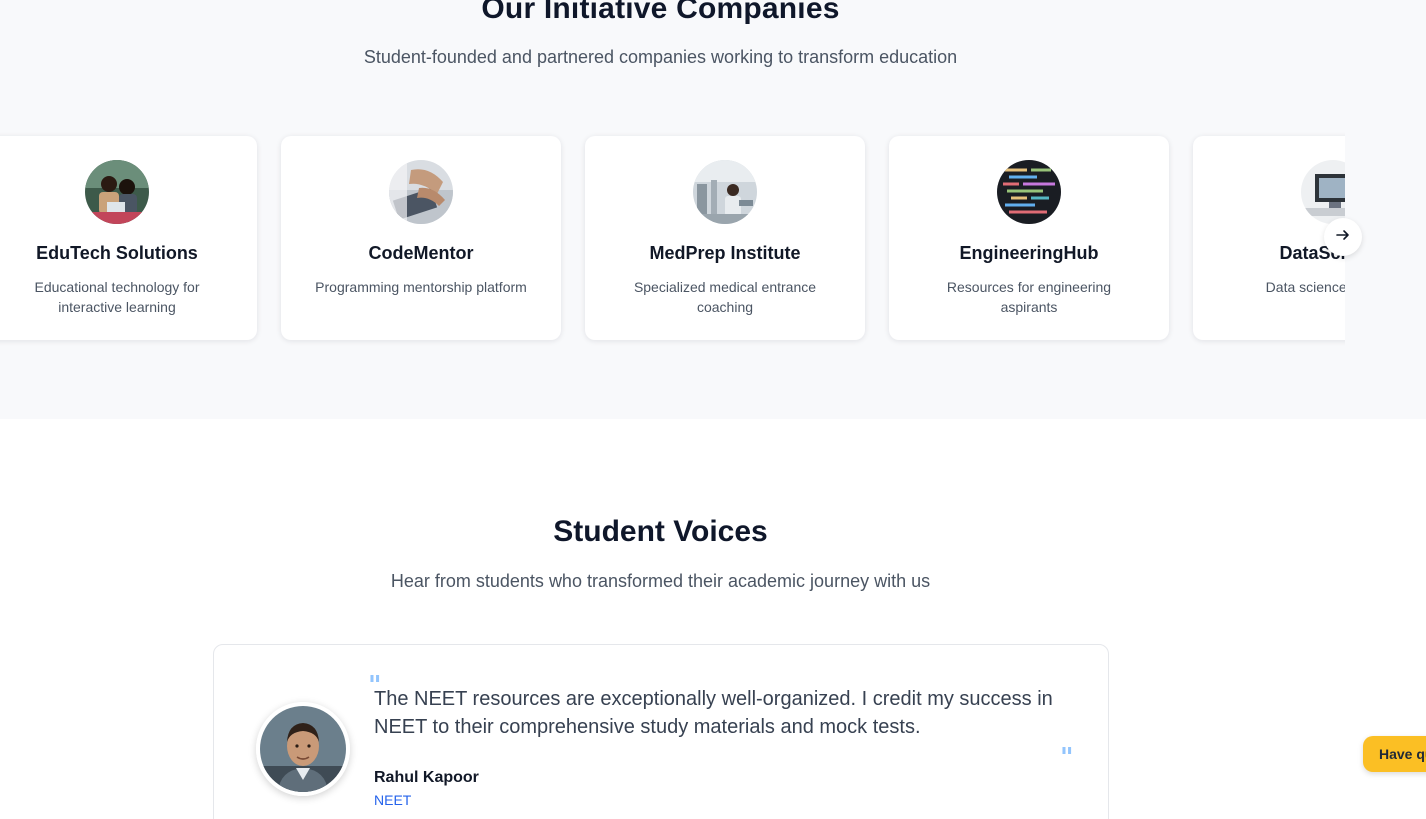 Image resolution: width=1426 pixels, height=819 pixels. What do you see at coordinates (725, 297) in the screenshot?
I see `company-description: Specialized medical entrance coaching` at bounding box center [725, 297].